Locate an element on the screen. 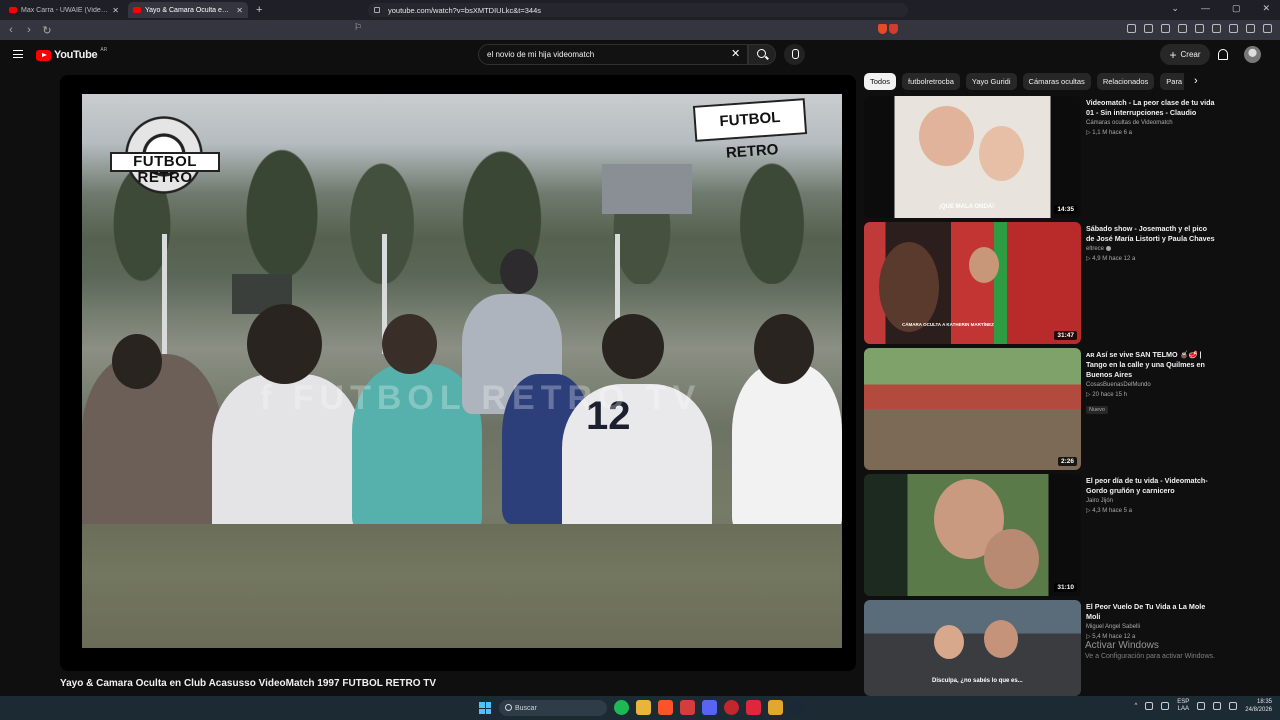 This screenshot has width=1280, height=720. close-window-button: ✕ is located at coordinates (1266, 8).